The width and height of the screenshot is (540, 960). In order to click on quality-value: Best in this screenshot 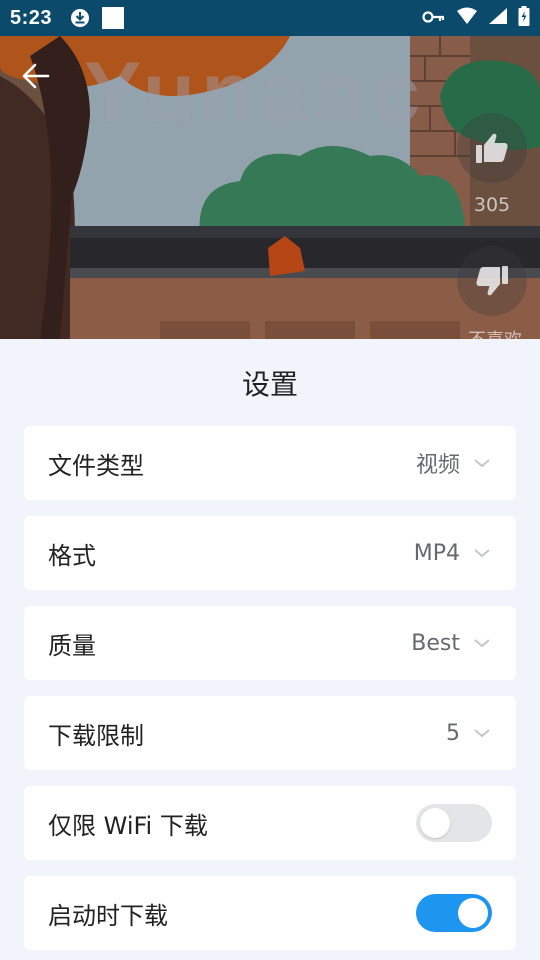, I will do `click(435, 643)`.